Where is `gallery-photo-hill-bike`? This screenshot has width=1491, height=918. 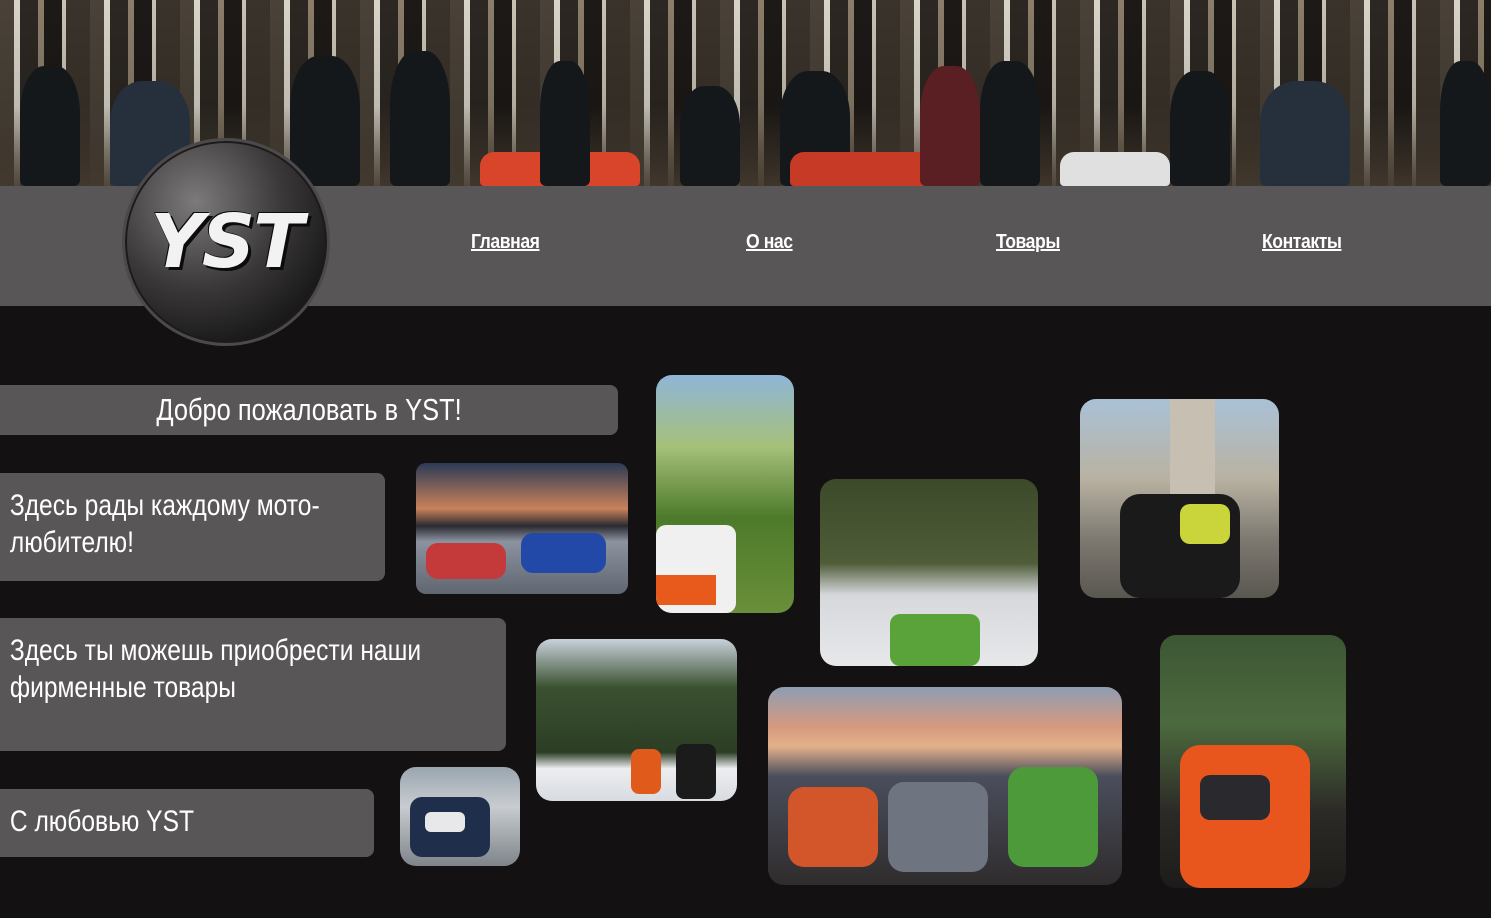 gallery-photo-hill-bike is located at coordinates (725, 494).